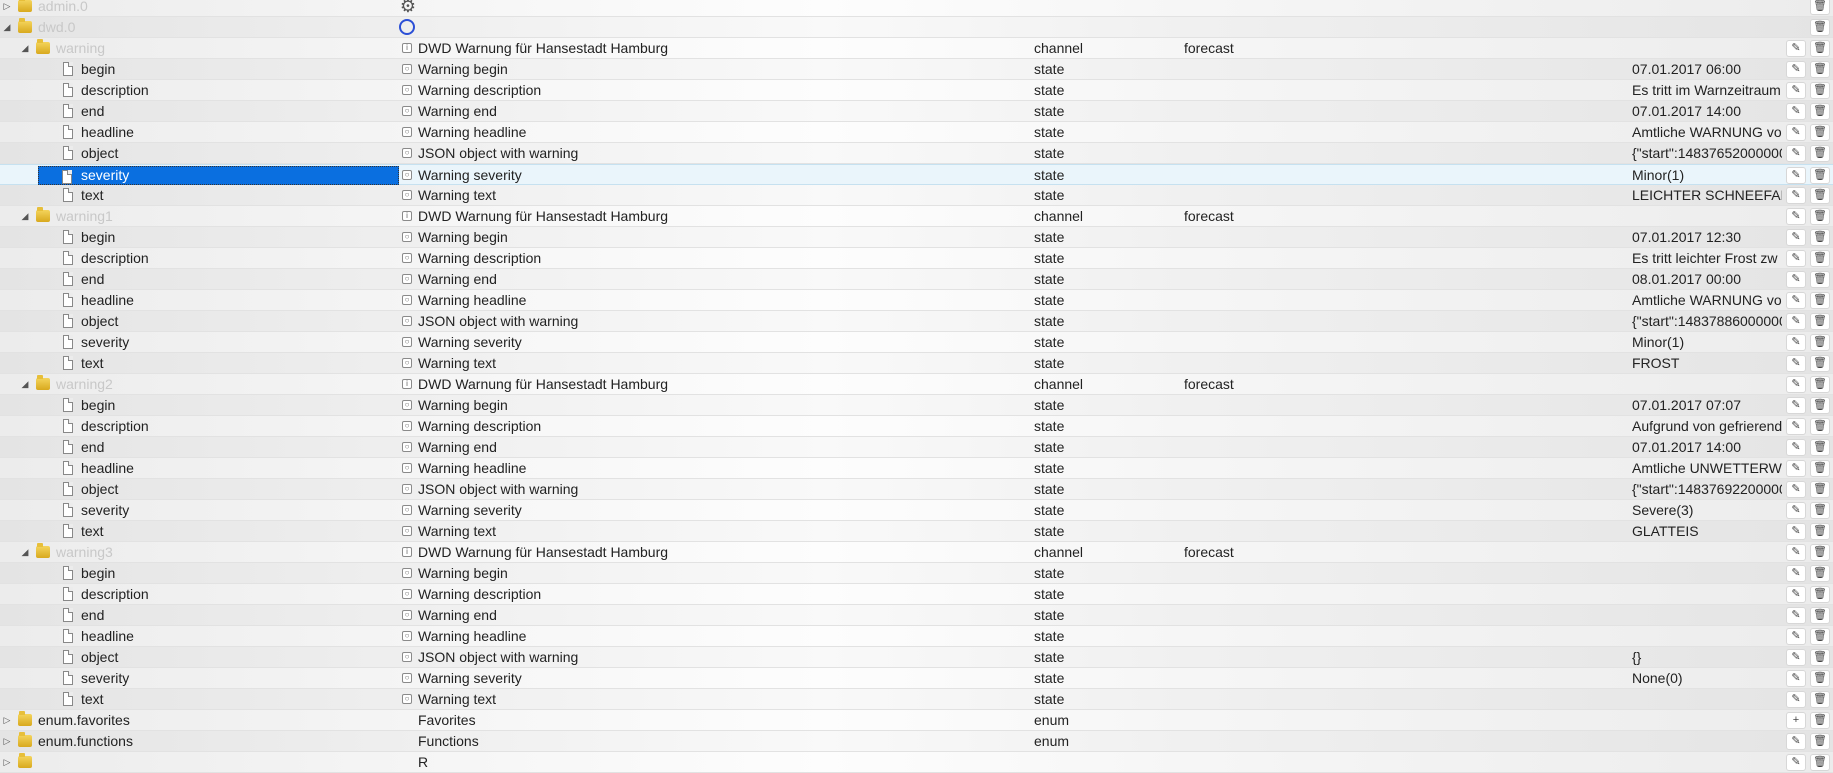 This screenshot has width=1833, height=773. What do you see at coordinates (916, 762) in the screenshot?
I see `table-row: ▷ R ✎ 🗑` at bounding box center [916, 762].